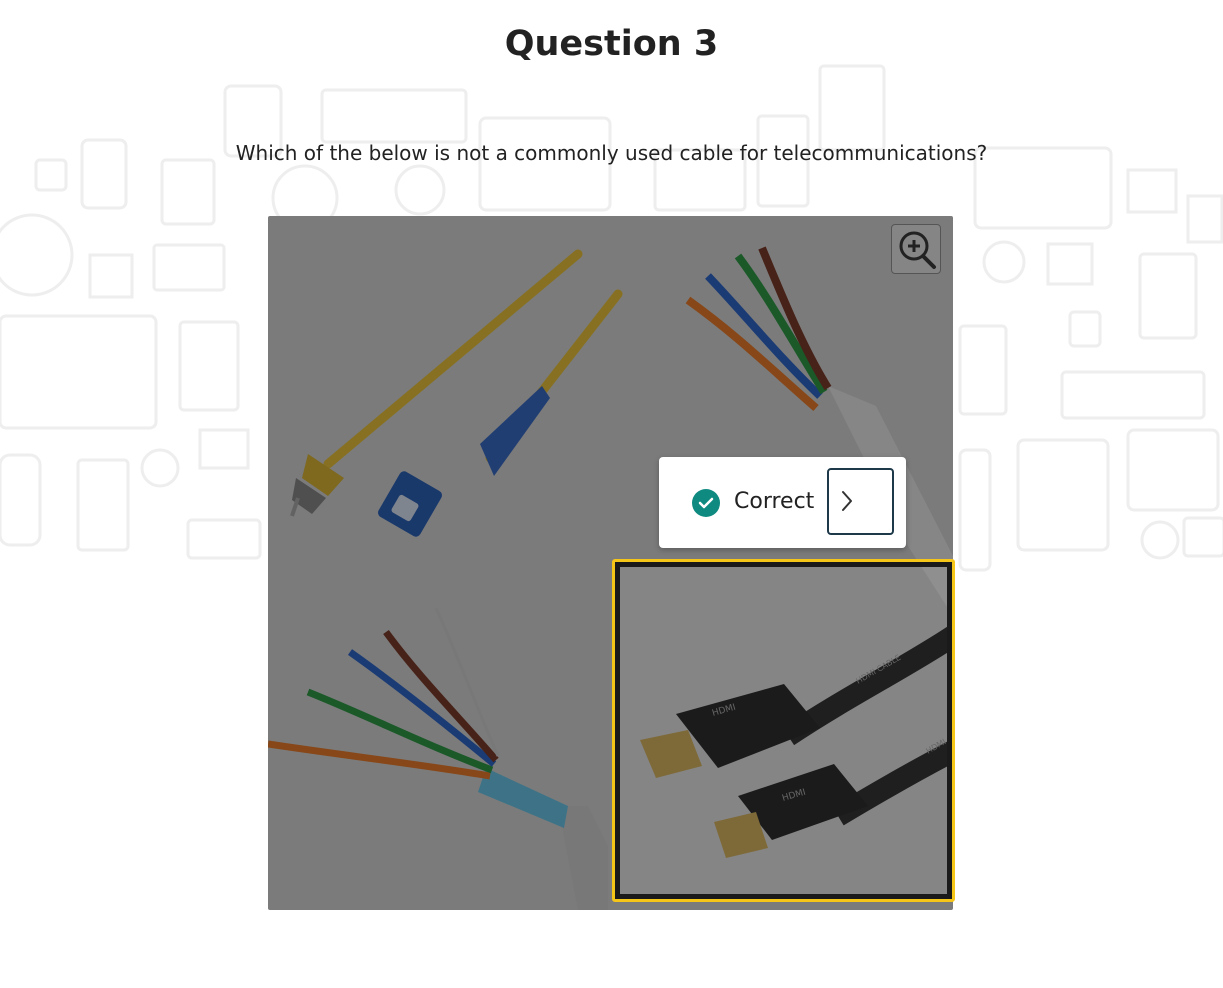 The image size is (1223, 988). What do you see at coordinates (774, 501) in the screenshot?
I see `feedback-label: Correct` at bounding box center [774, 501].